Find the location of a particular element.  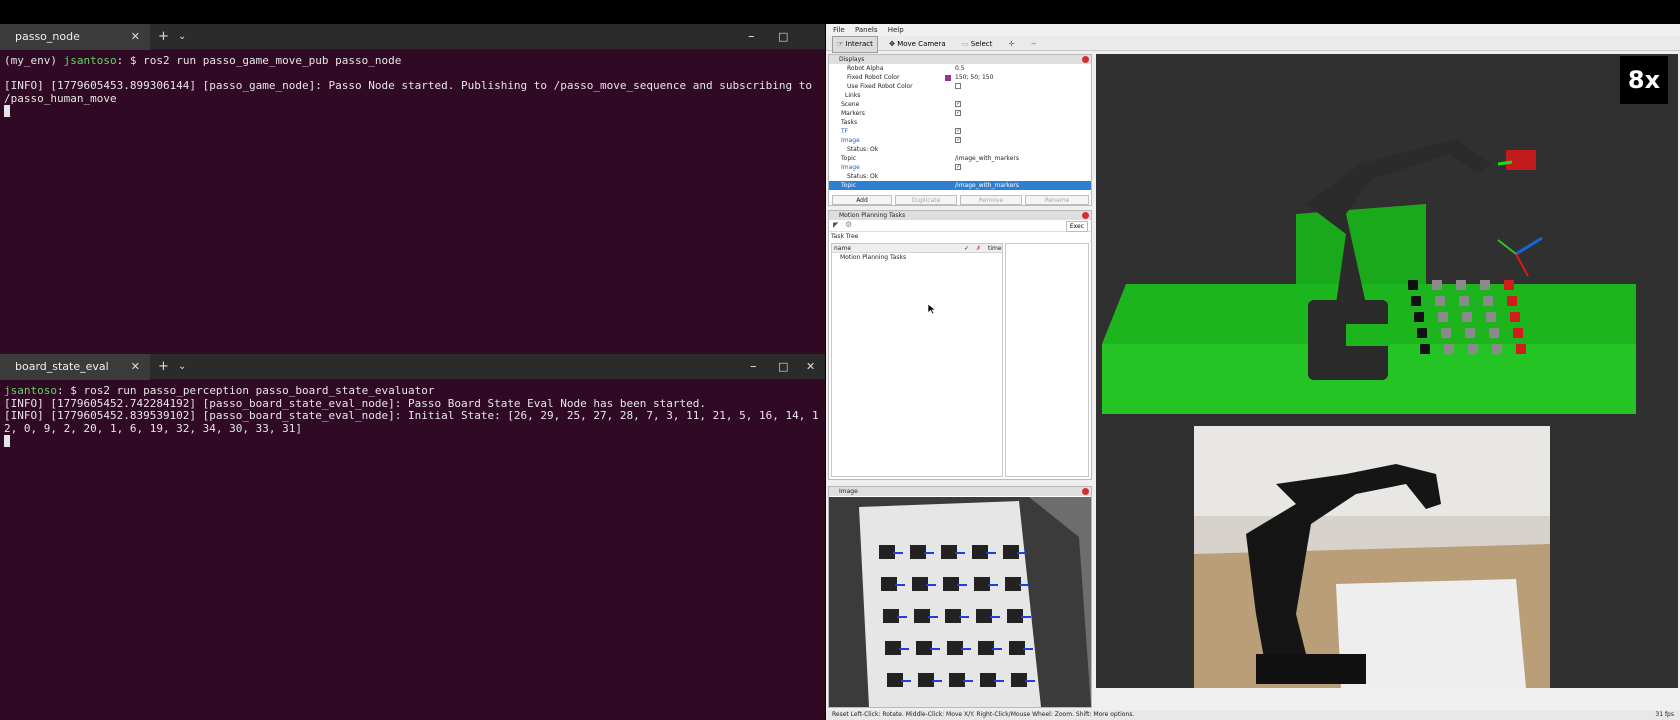

display-row-label: Use Fixed Robot Color is located at coordinates (880, 86).